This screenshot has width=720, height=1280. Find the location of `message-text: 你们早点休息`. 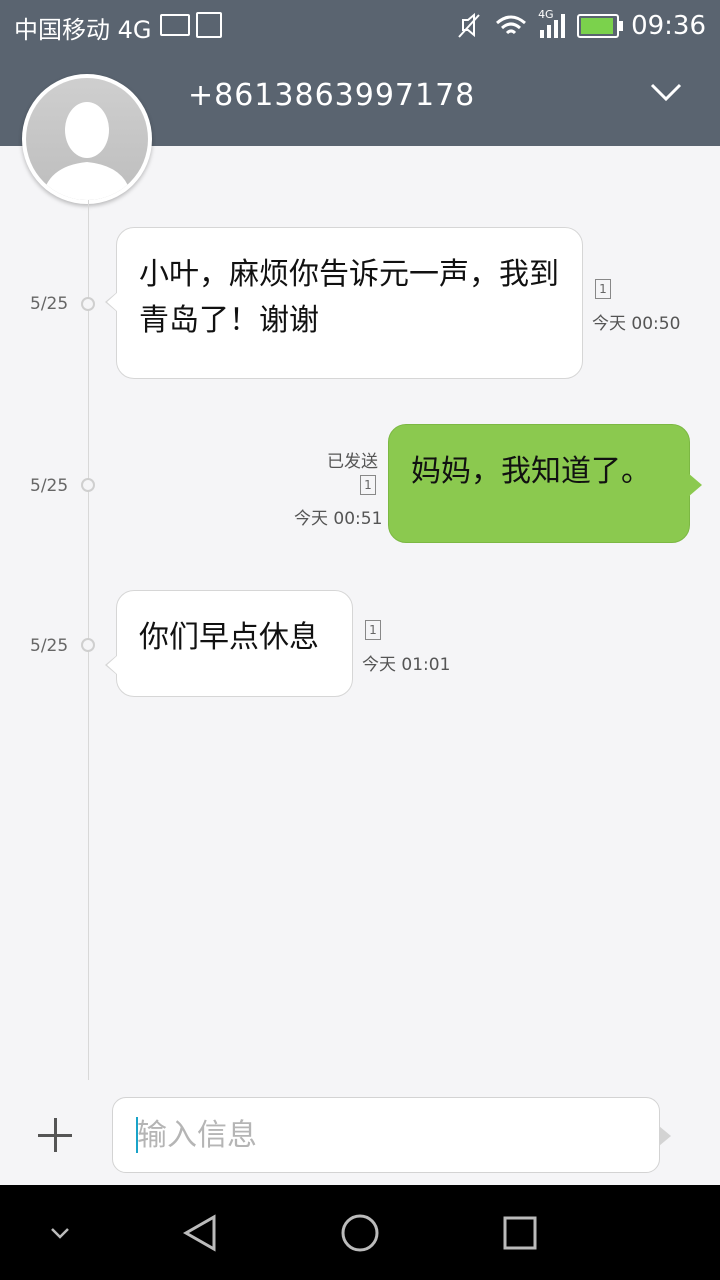

message-text: 你们早点休息 is located at coordinates (229, 637).